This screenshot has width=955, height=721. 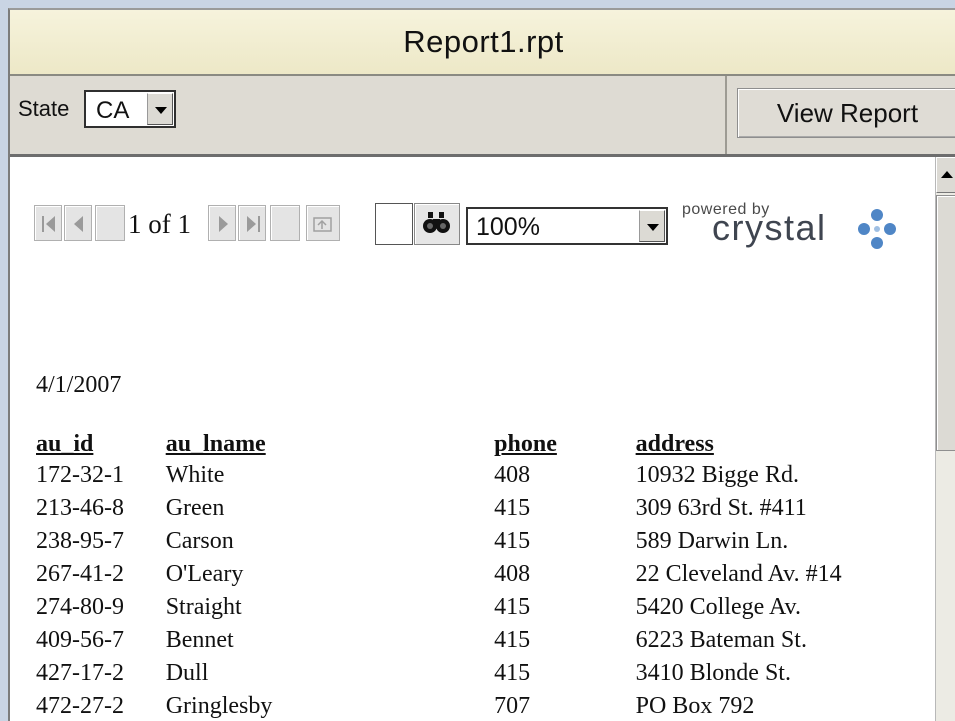 What do you see at coordinates (674, 444) in the screenshot?
I see `column-header-address: address` at bounding box center [674, 444].